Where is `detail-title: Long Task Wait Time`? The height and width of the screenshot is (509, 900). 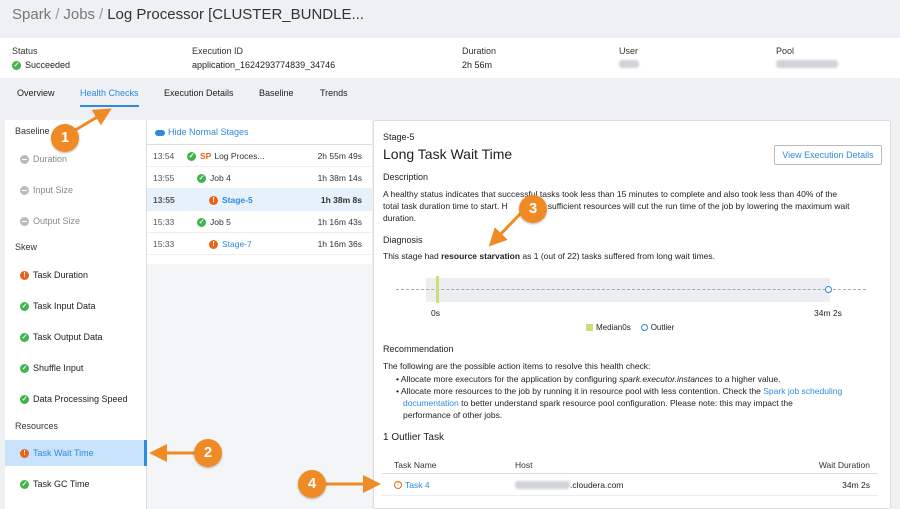
detail-title: Long Task Wait Time is located at coordinates (448, 154).